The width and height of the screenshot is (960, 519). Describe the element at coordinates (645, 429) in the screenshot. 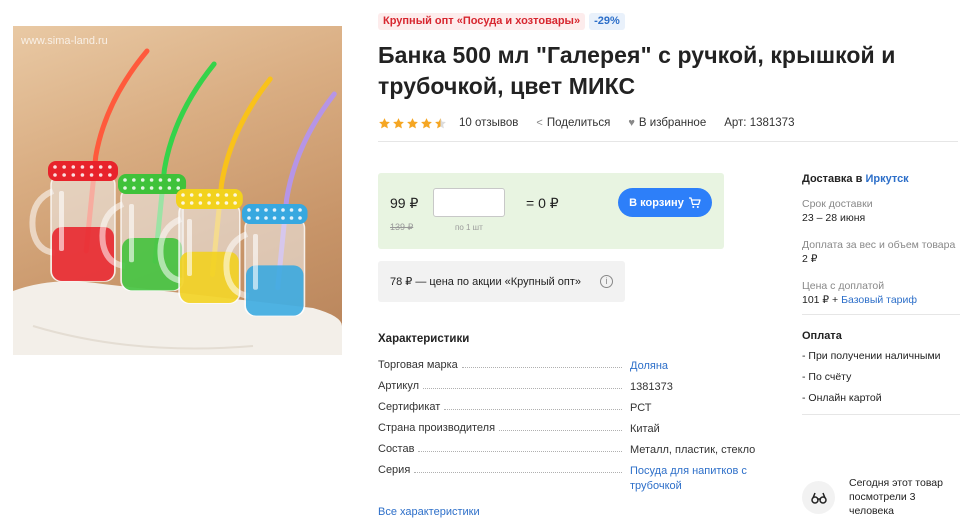

I see `characteristic-value: Китай` at that location.